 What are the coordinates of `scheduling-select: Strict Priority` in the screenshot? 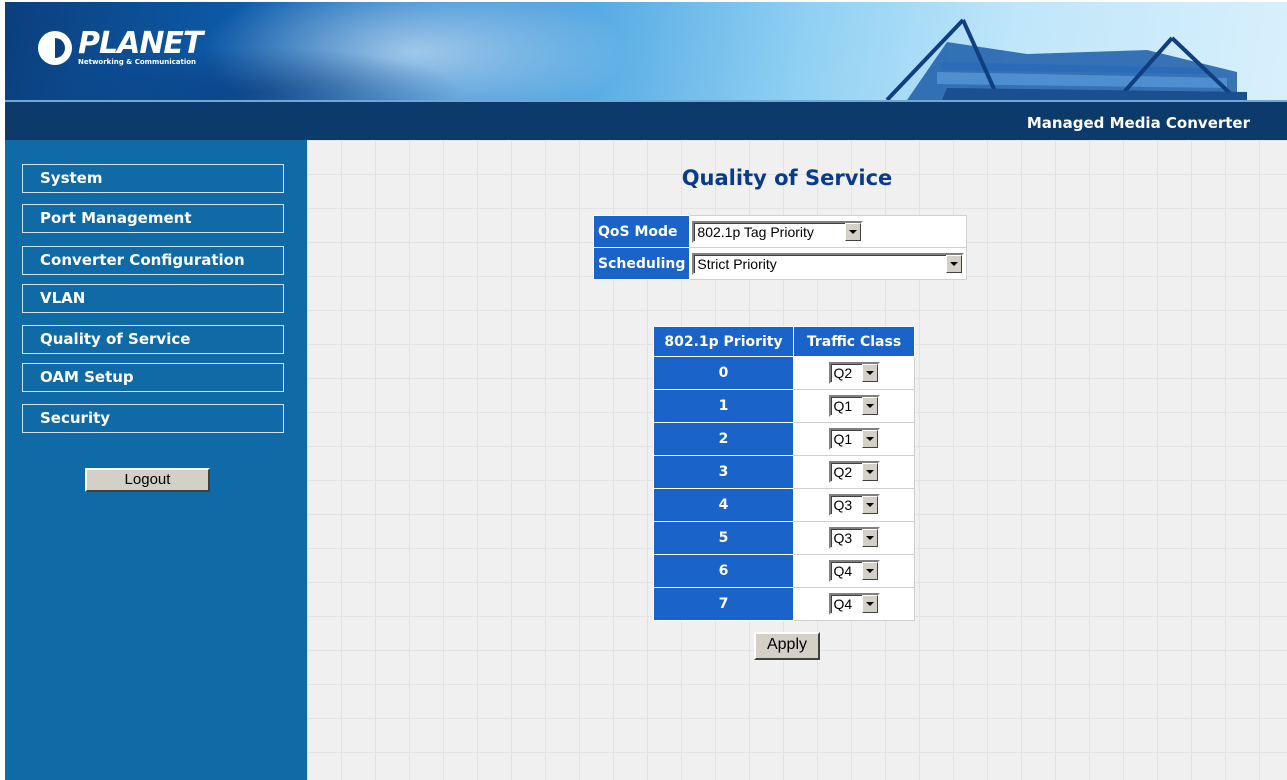 It's located at (828, 263).